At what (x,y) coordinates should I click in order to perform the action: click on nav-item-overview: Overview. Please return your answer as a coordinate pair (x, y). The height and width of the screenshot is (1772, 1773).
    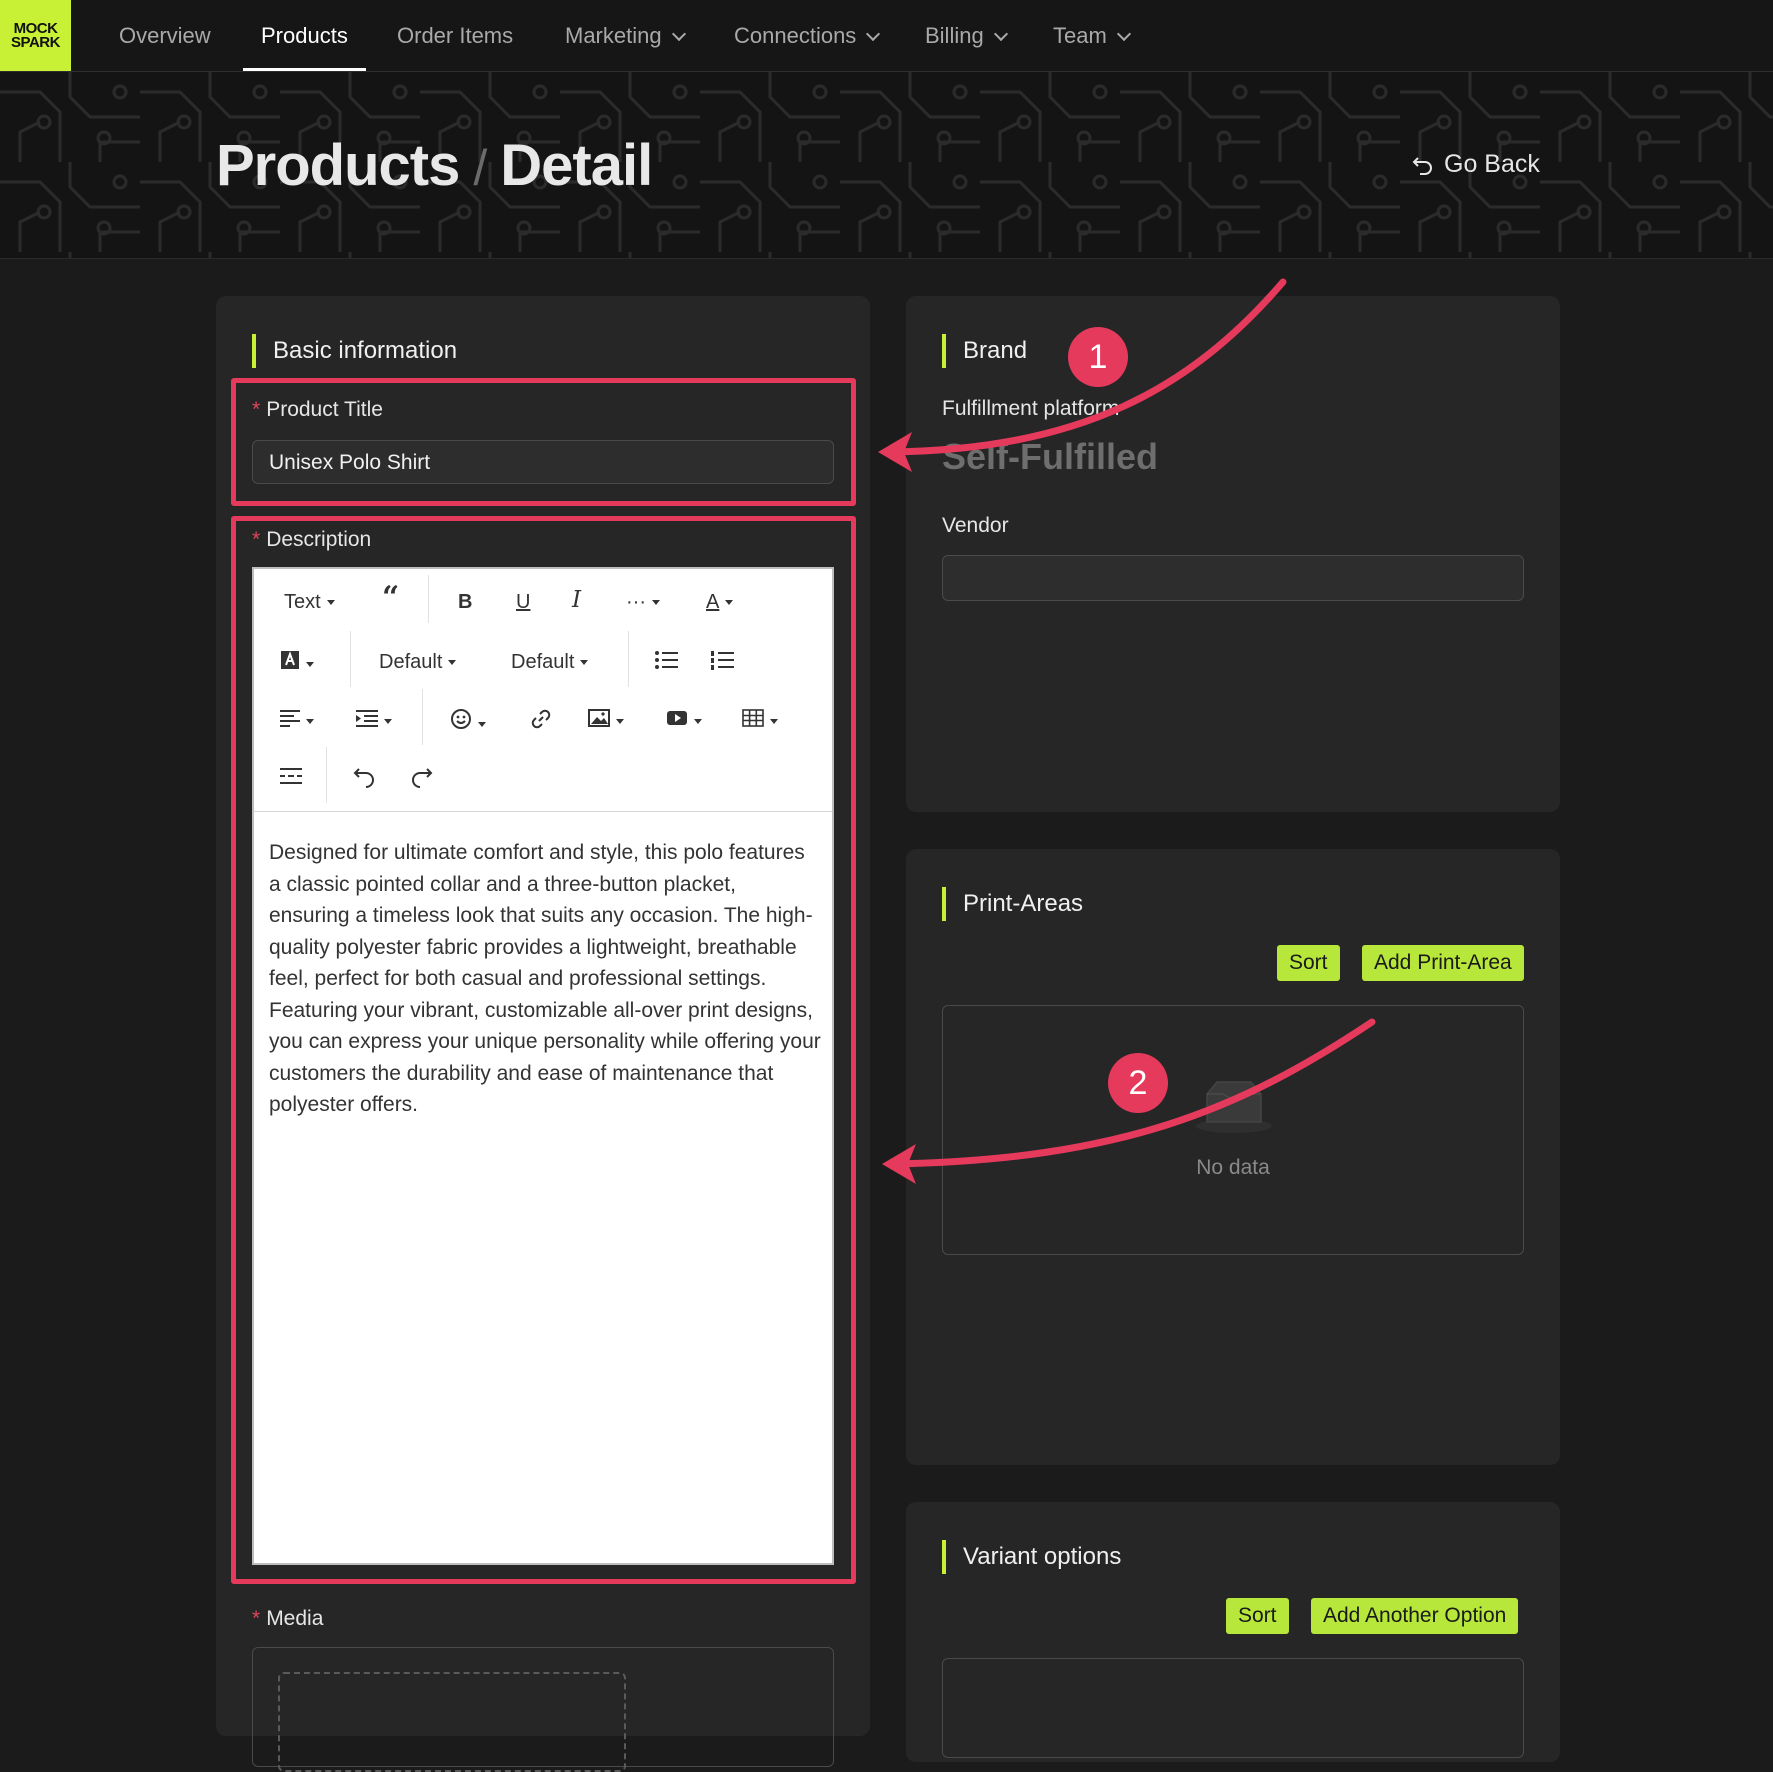
    Looking at the image, I should click on (165, 35).